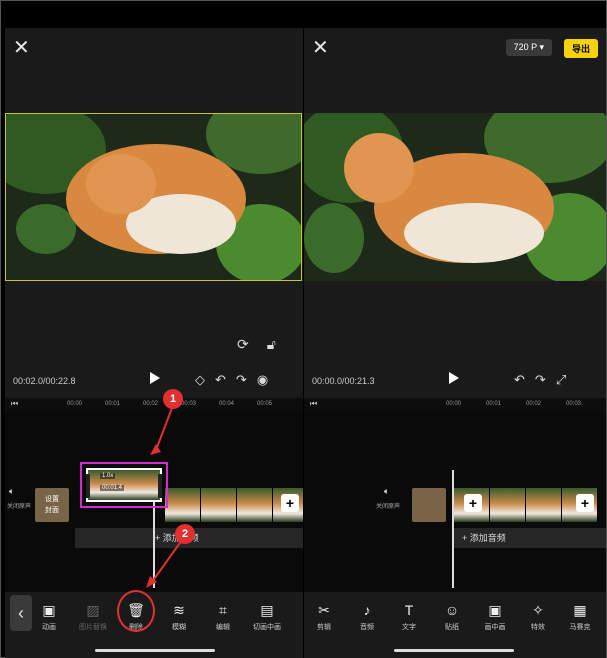  What do you see at coordinates (164, 497) in the screenshot?
I see `annotation-arrows` at bounding box center [164, 497].